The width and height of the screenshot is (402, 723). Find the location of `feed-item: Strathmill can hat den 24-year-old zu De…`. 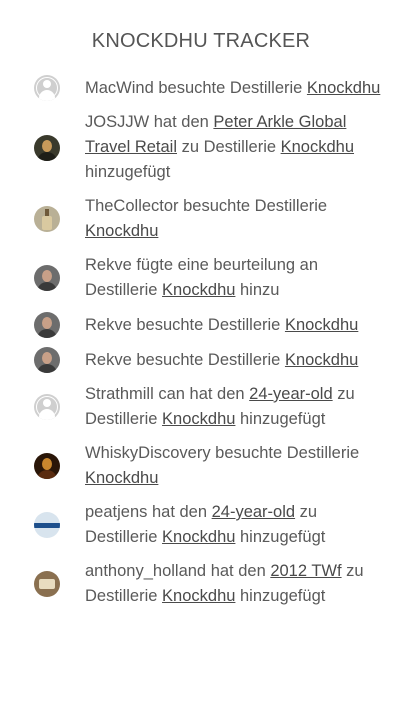

feed-item: Strathmill can hat den 24-year-old zu De… is located at coordinates (201, 407).